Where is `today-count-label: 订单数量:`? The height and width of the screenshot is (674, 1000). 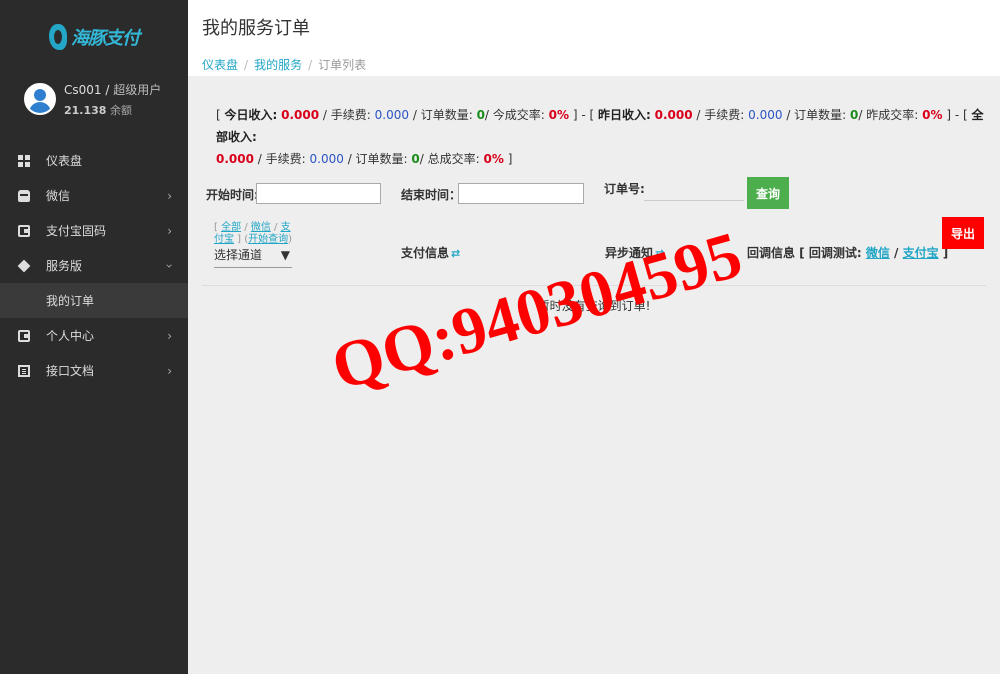 today-count-label: 订单数量: is located at coordinates (446, 115).